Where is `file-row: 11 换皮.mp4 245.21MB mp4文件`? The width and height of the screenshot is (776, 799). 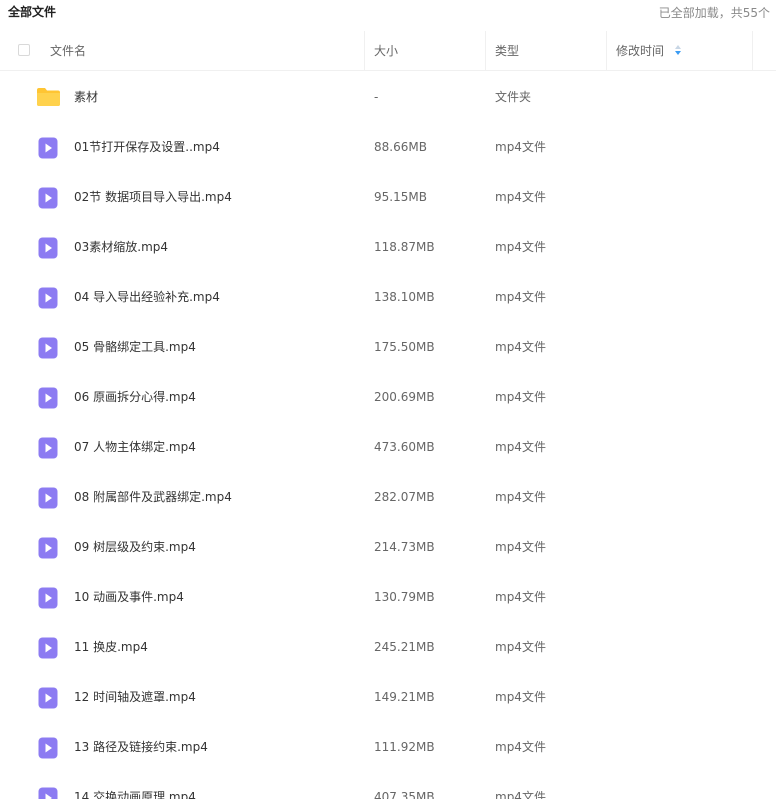 file-row: 11 换皮.mp4 245.21MB mp4文件 is located at coordinates (388, 647).